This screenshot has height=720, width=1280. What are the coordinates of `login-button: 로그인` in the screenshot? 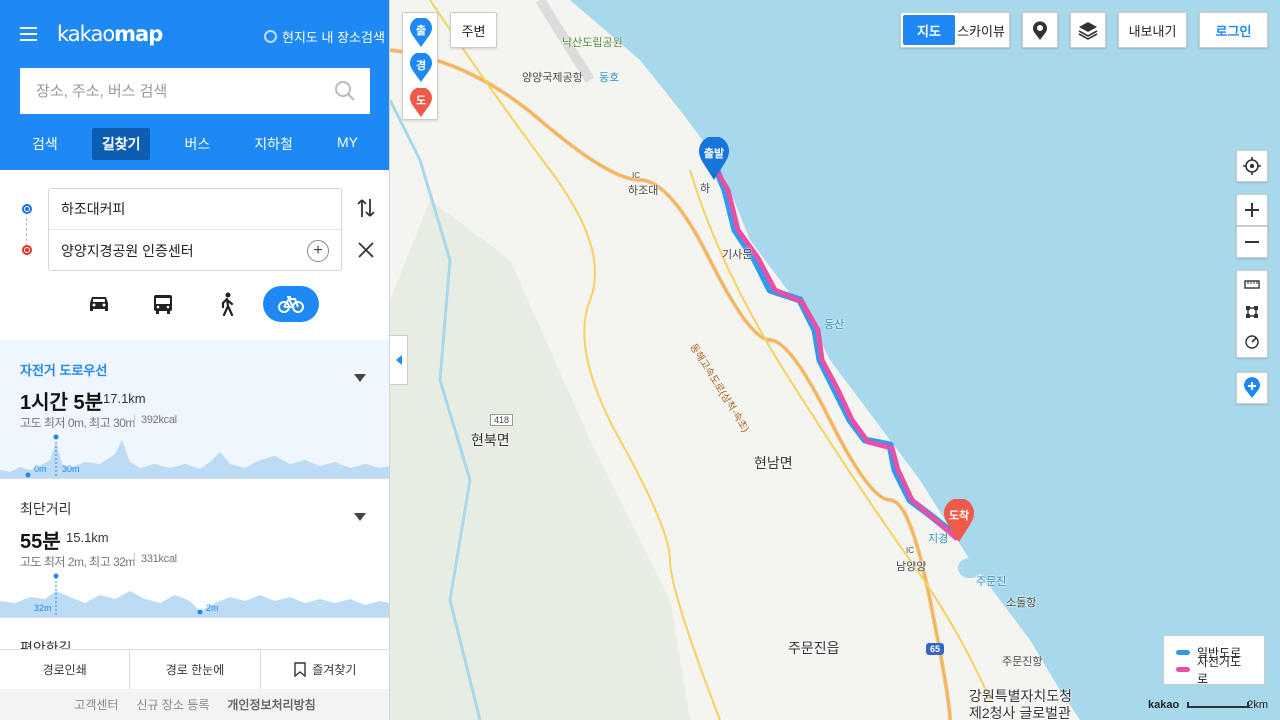 It's located at (1233, 30).